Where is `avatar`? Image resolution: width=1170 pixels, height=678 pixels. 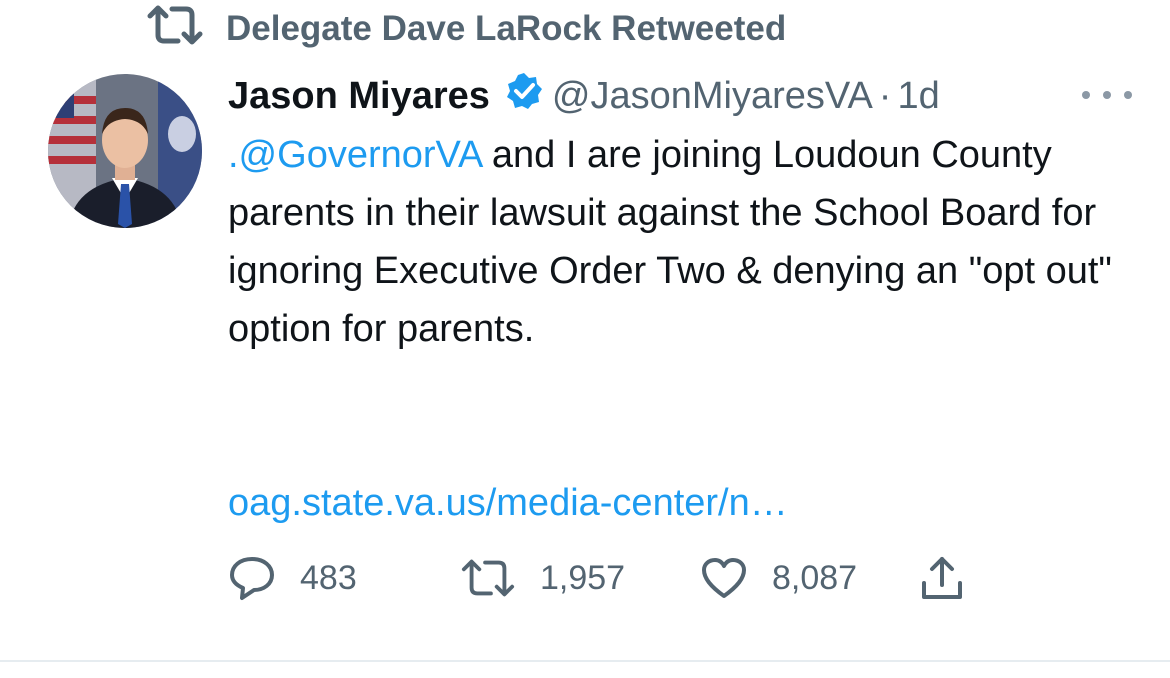
avatar is located at coordinates (125, 151).